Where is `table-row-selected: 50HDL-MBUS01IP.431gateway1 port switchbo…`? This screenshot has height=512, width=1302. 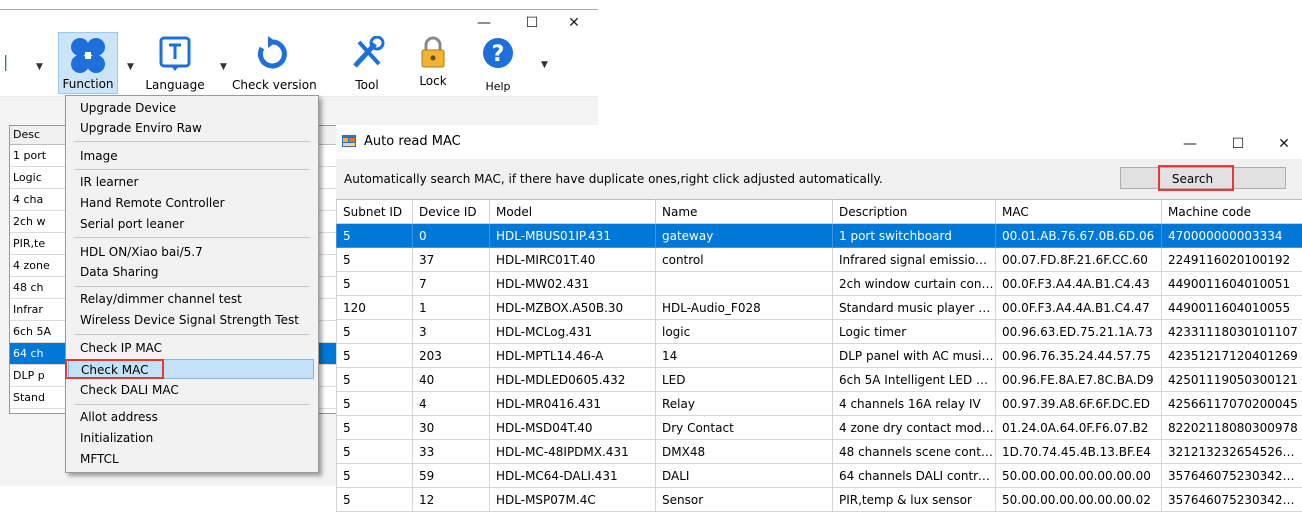
table-row-selected: 50HDL-MBUS01IP.431gateway1 port switchbo… is located at coordinates (819, 236).